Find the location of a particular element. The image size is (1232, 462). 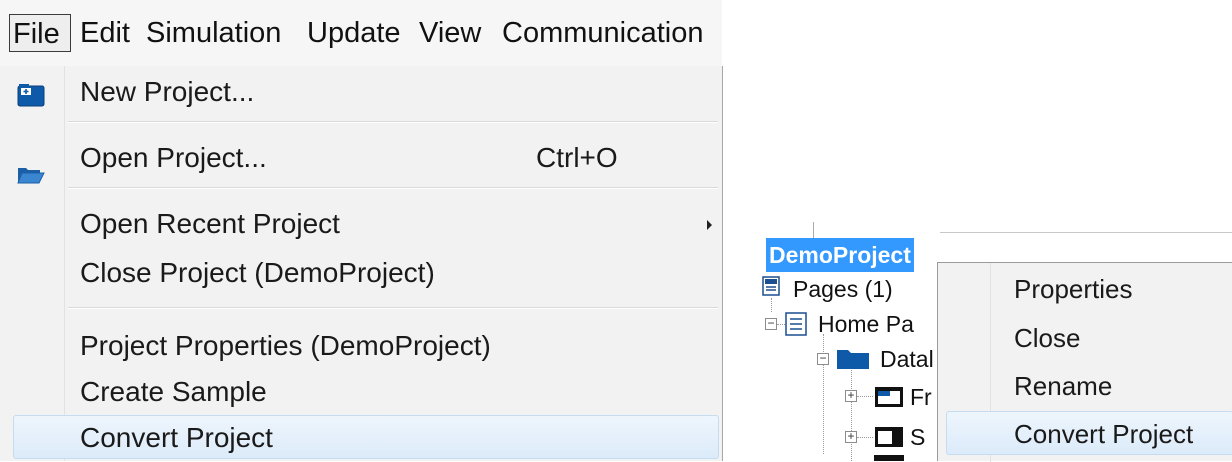

tree-node-pages: Pages (1) is located at coordinates (843, 289).